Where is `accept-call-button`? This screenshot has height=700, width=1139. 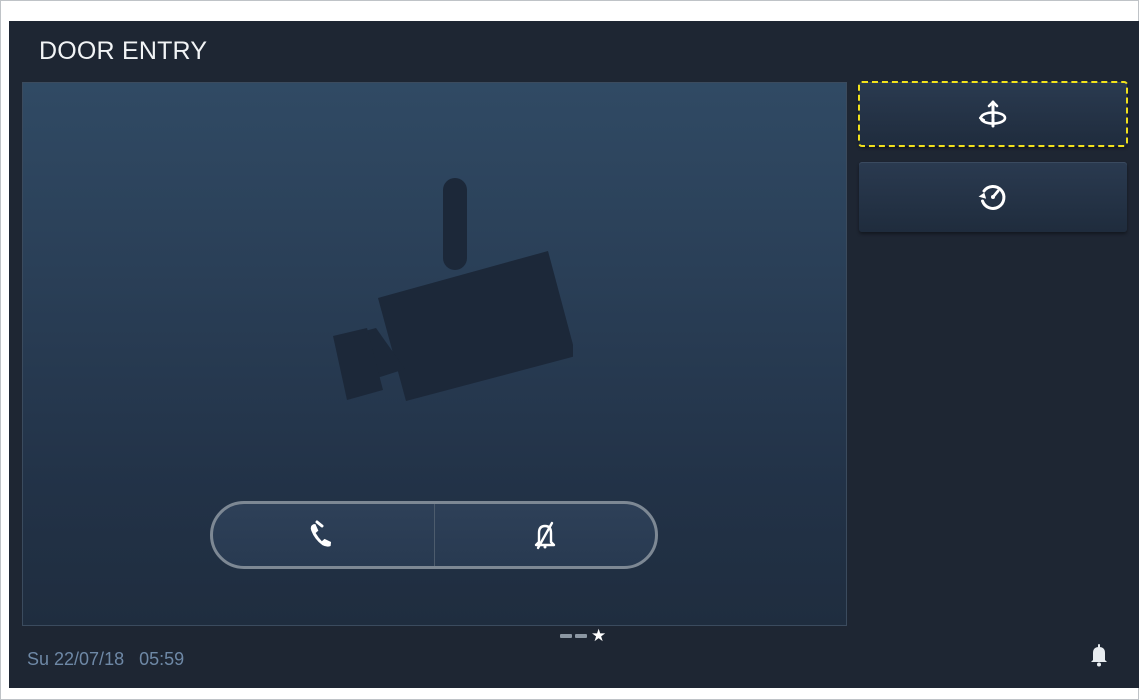 accept-call-button is located at coordinates (323, 535).